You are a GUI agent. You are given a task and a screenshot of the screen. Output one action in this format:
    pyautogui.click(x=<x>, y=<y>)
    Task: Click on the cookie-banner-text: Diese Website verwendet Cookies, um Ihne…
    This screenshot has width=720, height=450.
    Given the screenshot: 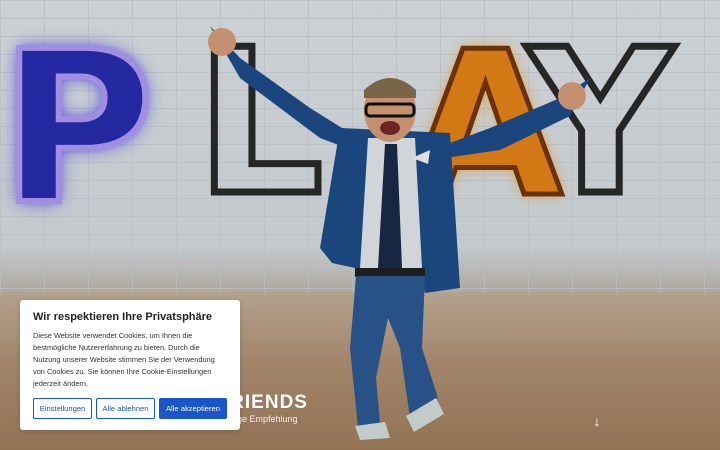 What is the action you would take?
    pyautogui.click(x=124, y=359)
    